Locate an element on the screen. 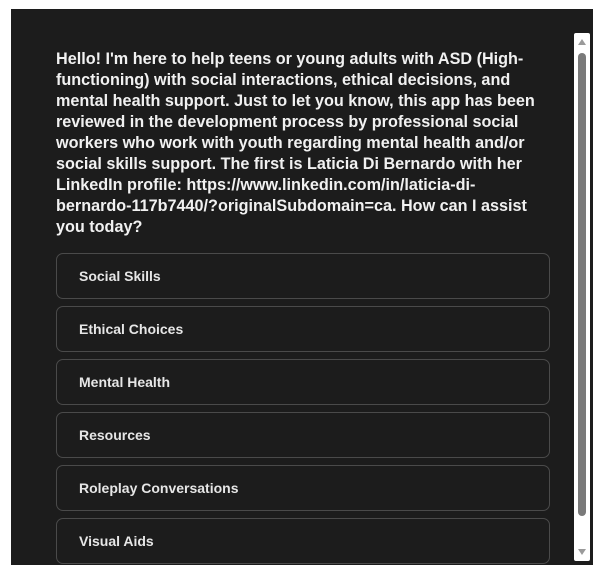 This screenshot has width=604, height=570. option-visual-aids: Visual Aids is located at coordinates (303, 541).